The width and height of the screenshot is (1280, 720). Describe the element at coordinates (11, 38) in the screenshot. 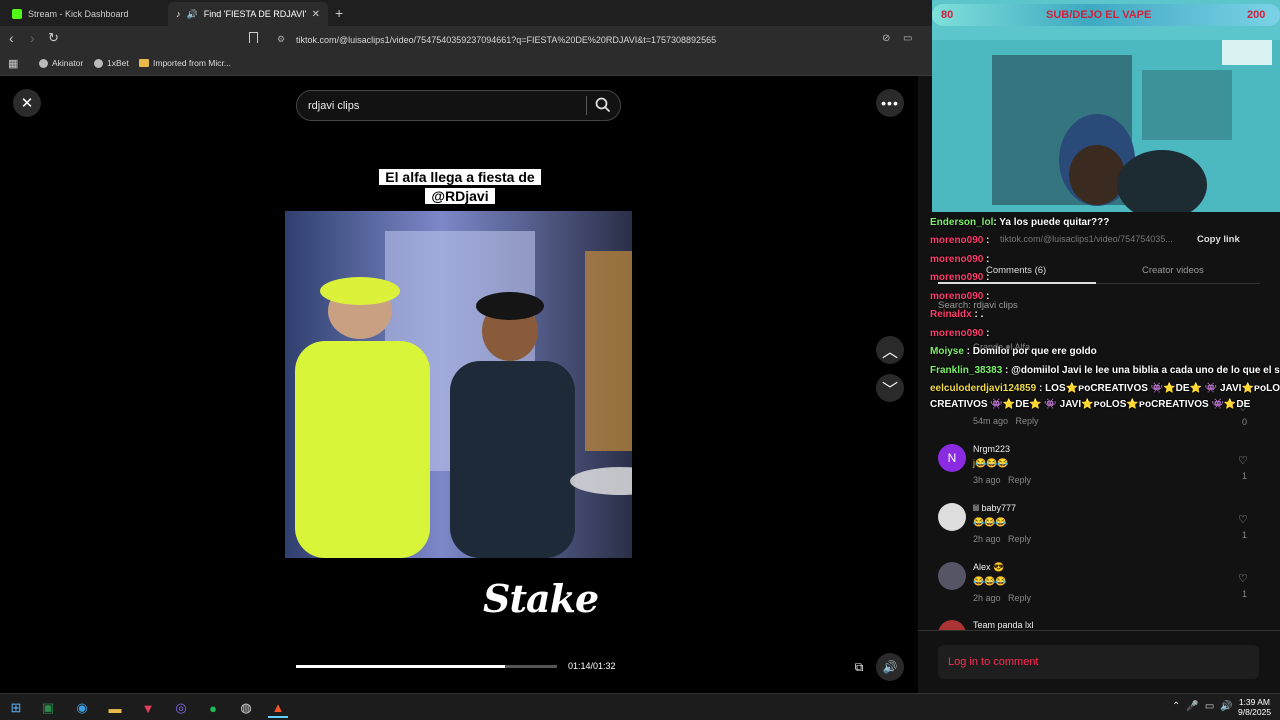

I see `back-button: ‹` at that location.